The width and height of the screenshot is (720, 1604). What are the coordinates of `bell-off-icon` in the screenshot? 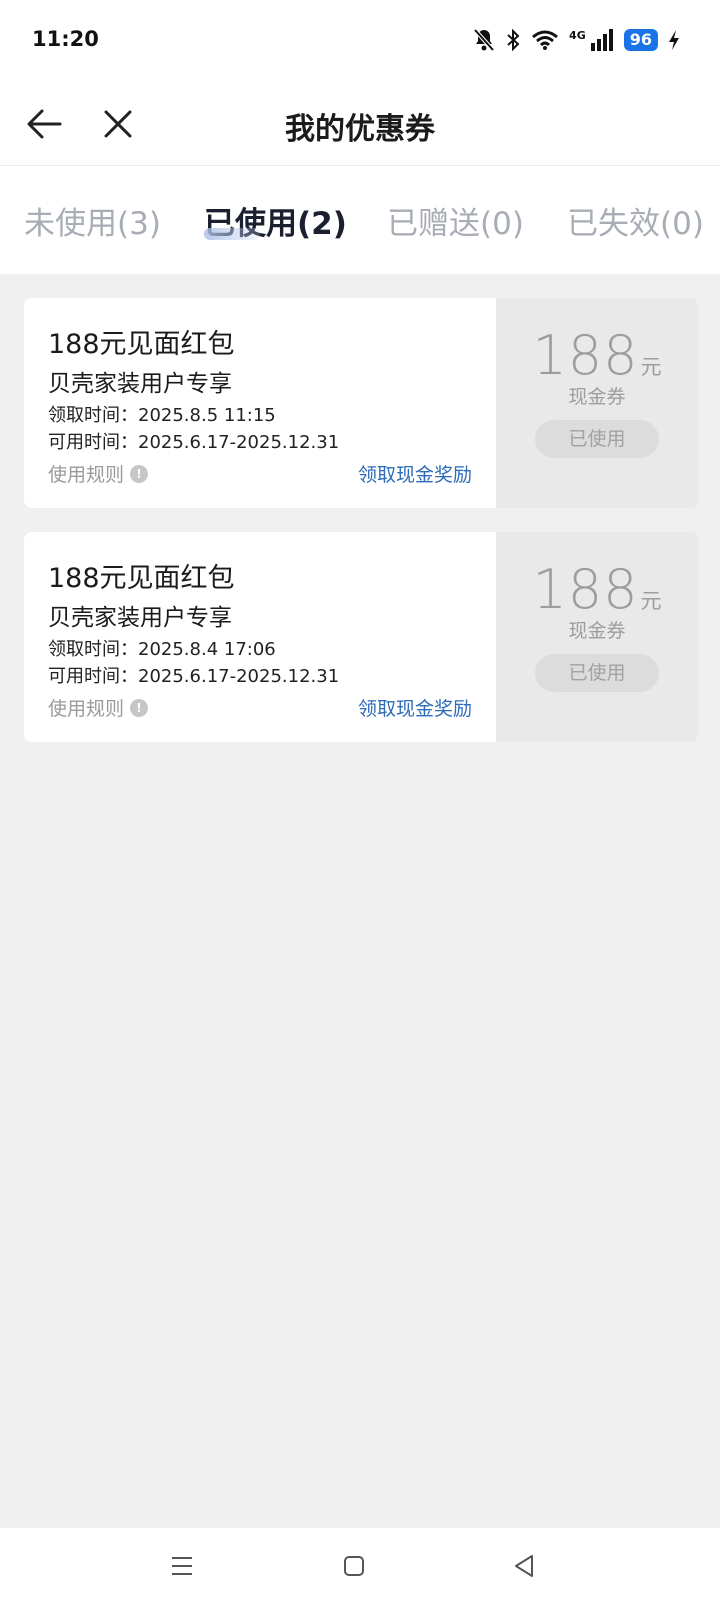 It's located at (484, 40).